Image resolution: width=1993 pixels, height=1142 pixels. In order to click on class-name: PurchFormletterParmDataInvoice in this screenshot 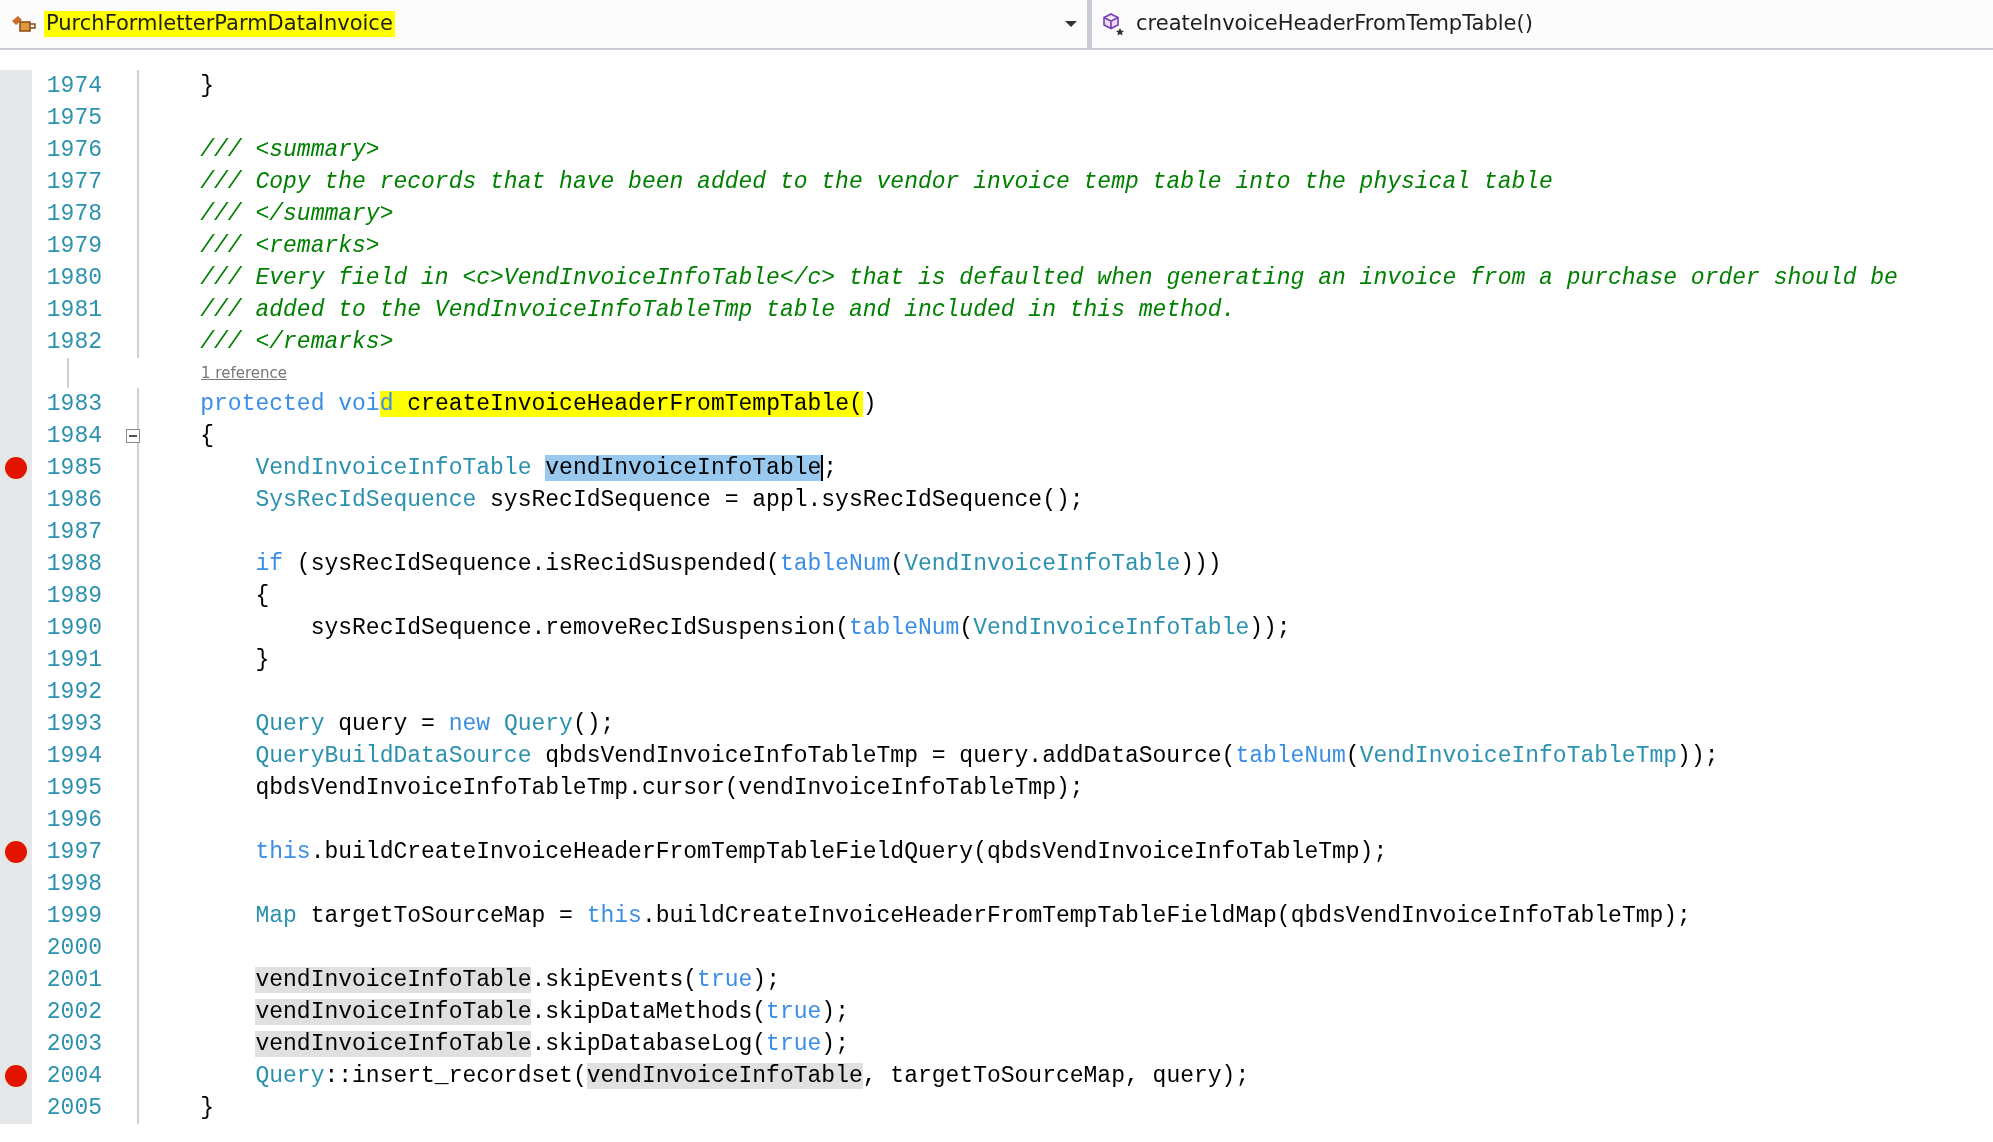, I will do `click(219, 24)`.